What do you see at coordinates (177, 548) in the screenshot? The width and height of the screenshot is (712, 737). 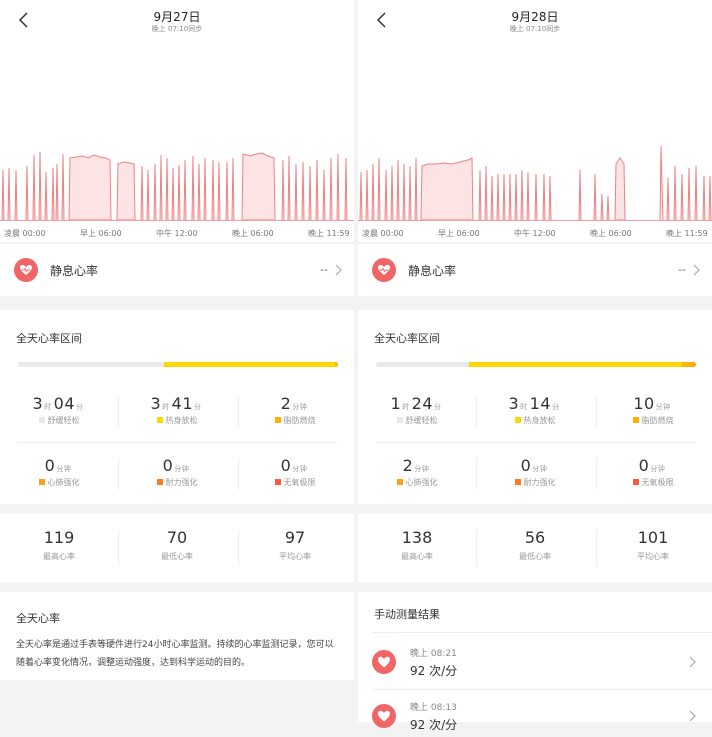 I see `hr-stats-card: 119 最高心率 70 最低心率 97 平均心率` at bounding box center [177, 548].